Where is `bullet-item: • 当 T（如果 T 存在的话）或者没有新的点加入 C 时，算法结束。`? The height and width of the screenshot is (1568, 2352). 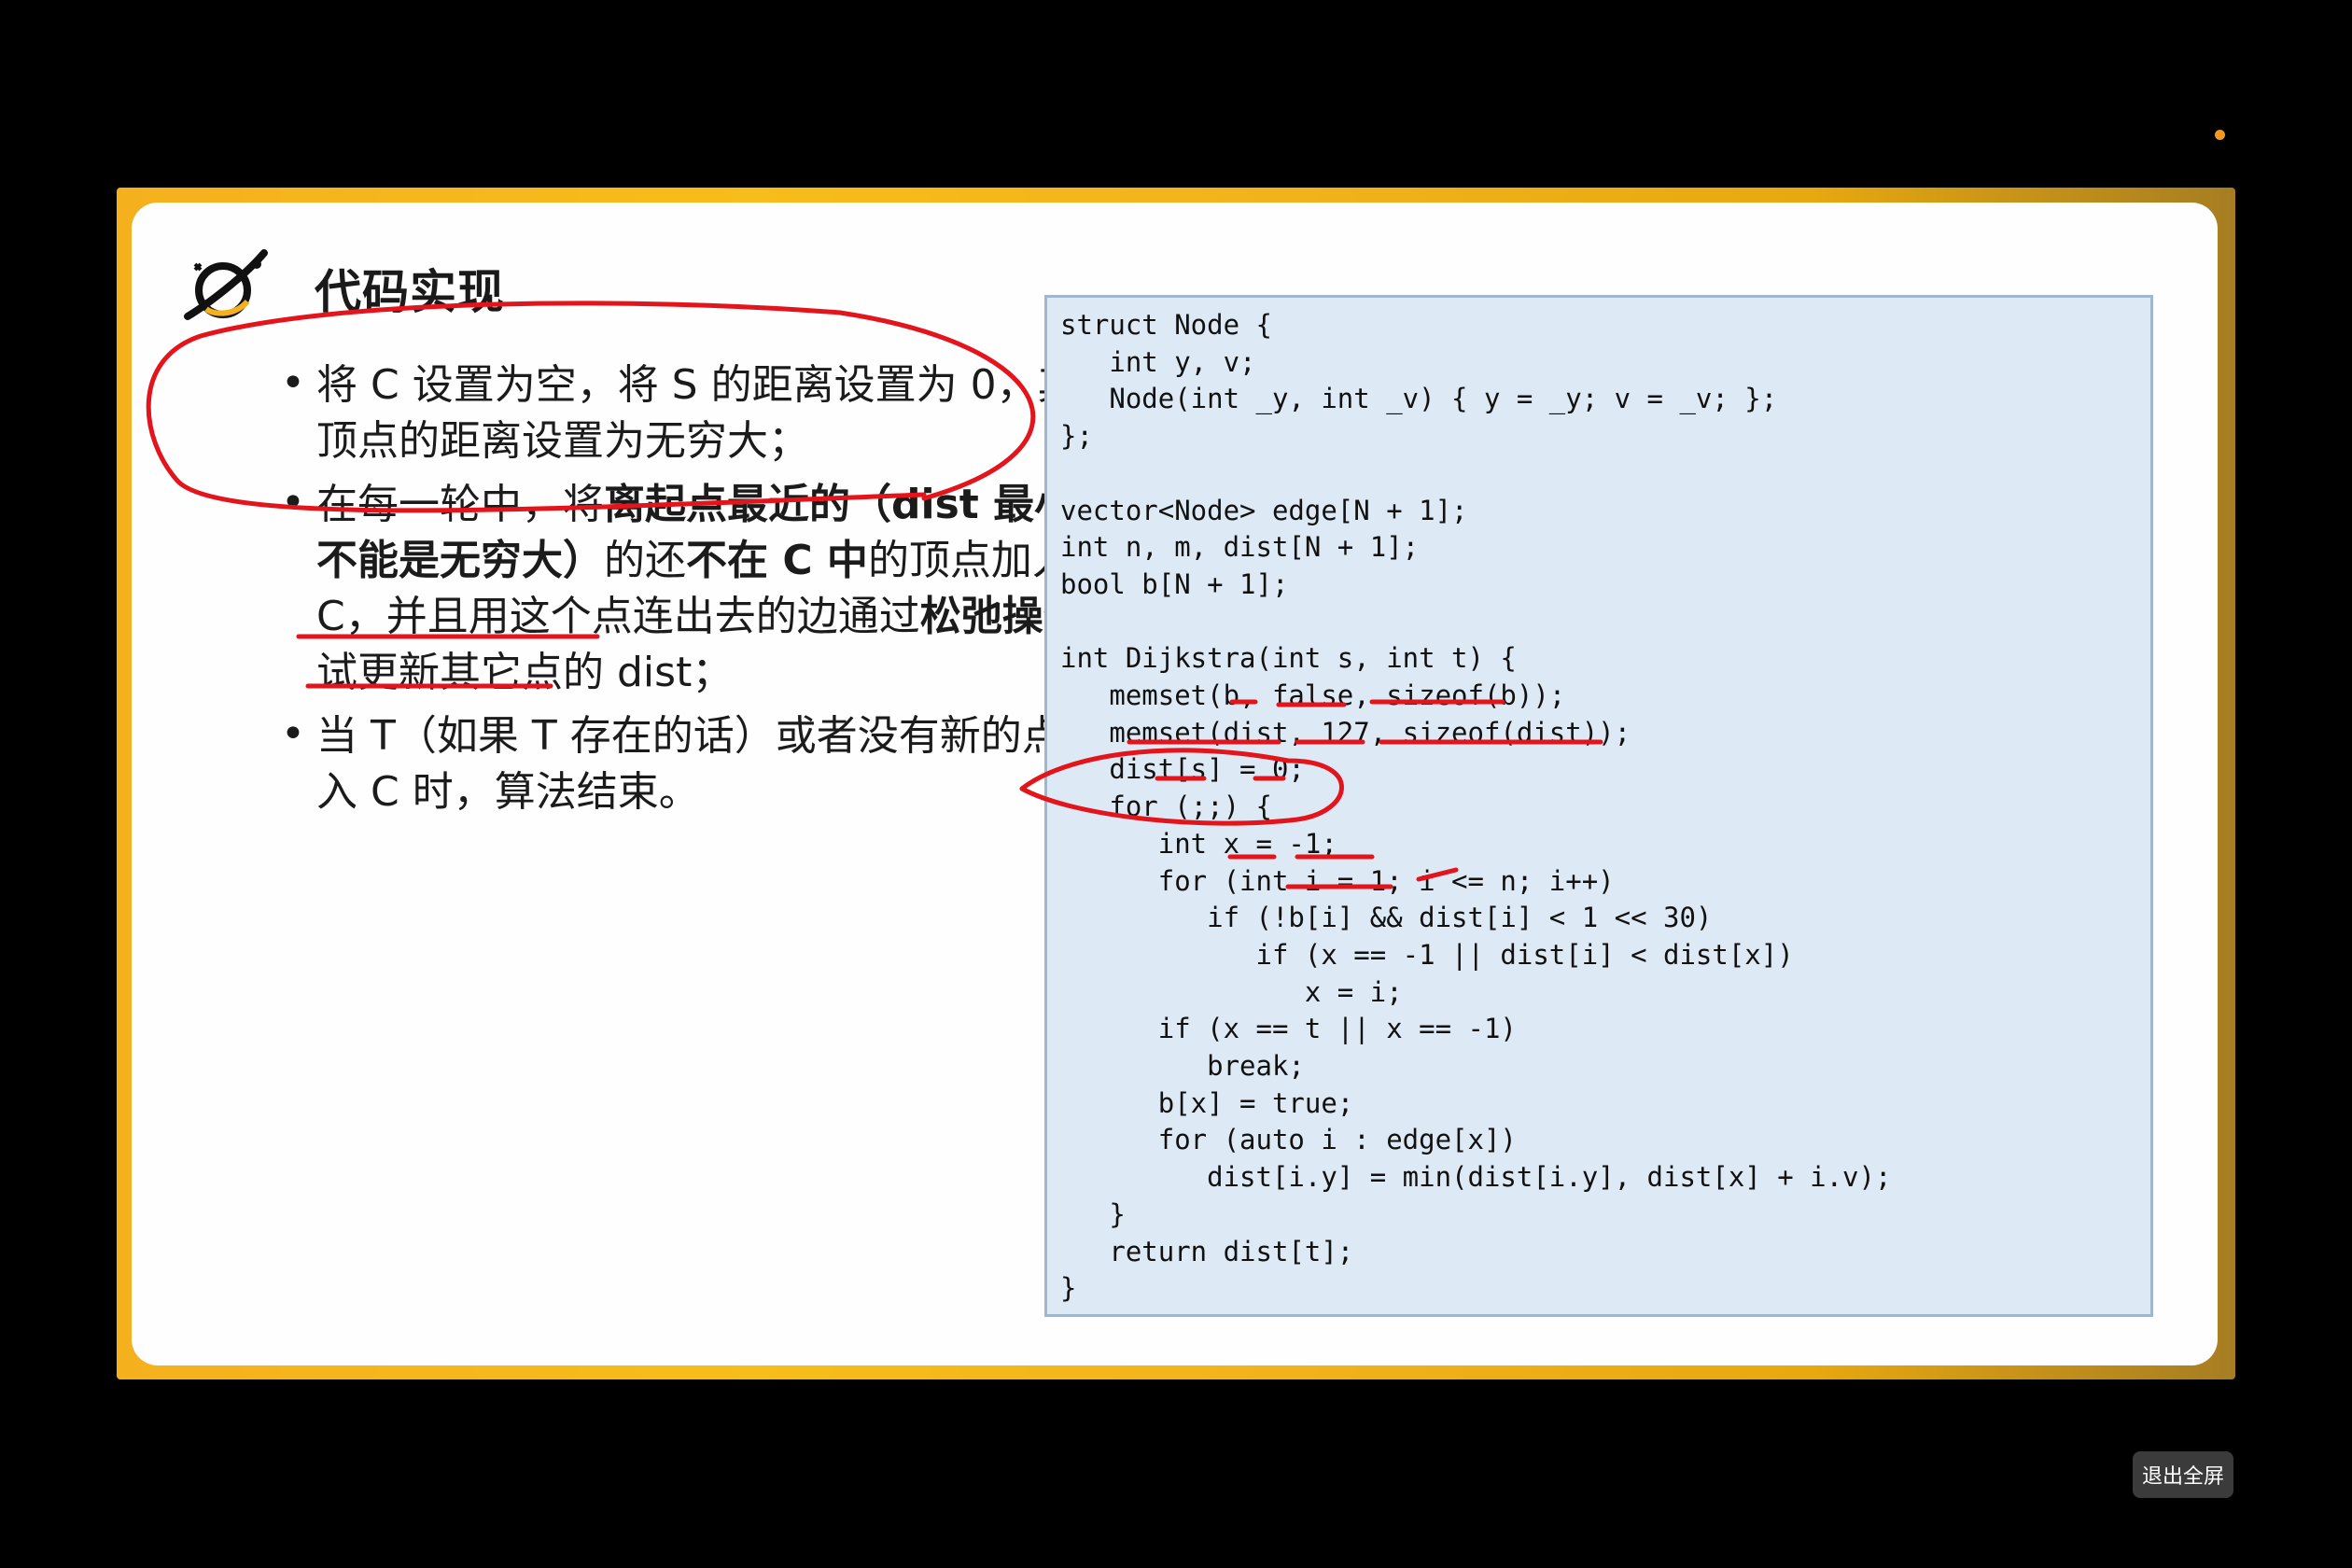
bullet-item: • 当 T（如果 T 存在的话）或者没有新的点加入 C 时，算法结束。 is located at coordinates (701, 764).